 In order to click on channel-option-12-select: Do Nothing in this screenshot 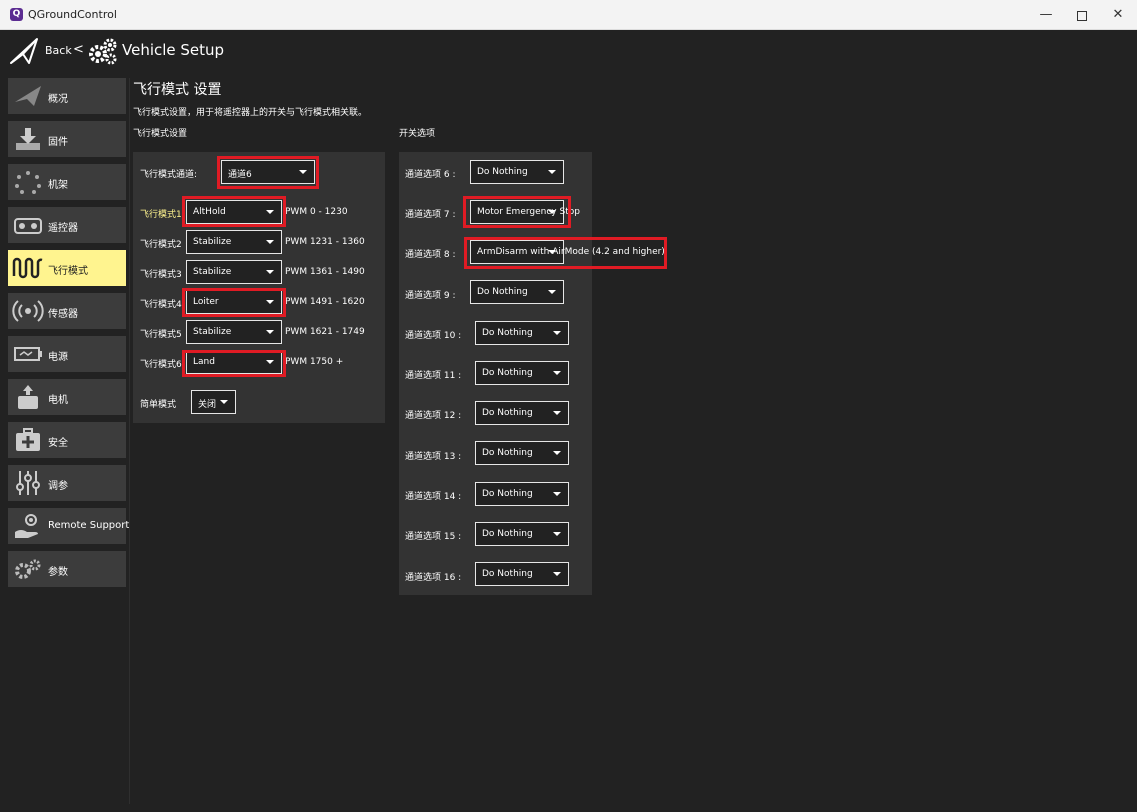, I will do `click(522, 413)`.